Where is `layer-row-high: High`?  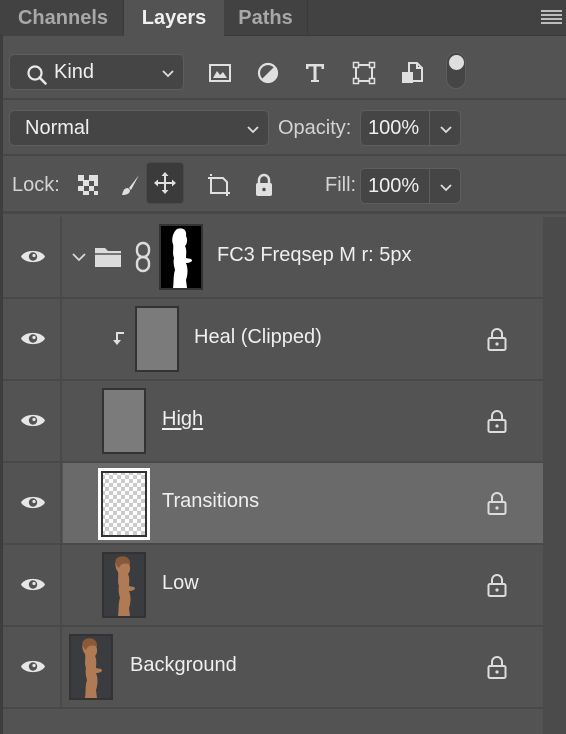
layer-row-high: High is located at coordinates (284, 422).